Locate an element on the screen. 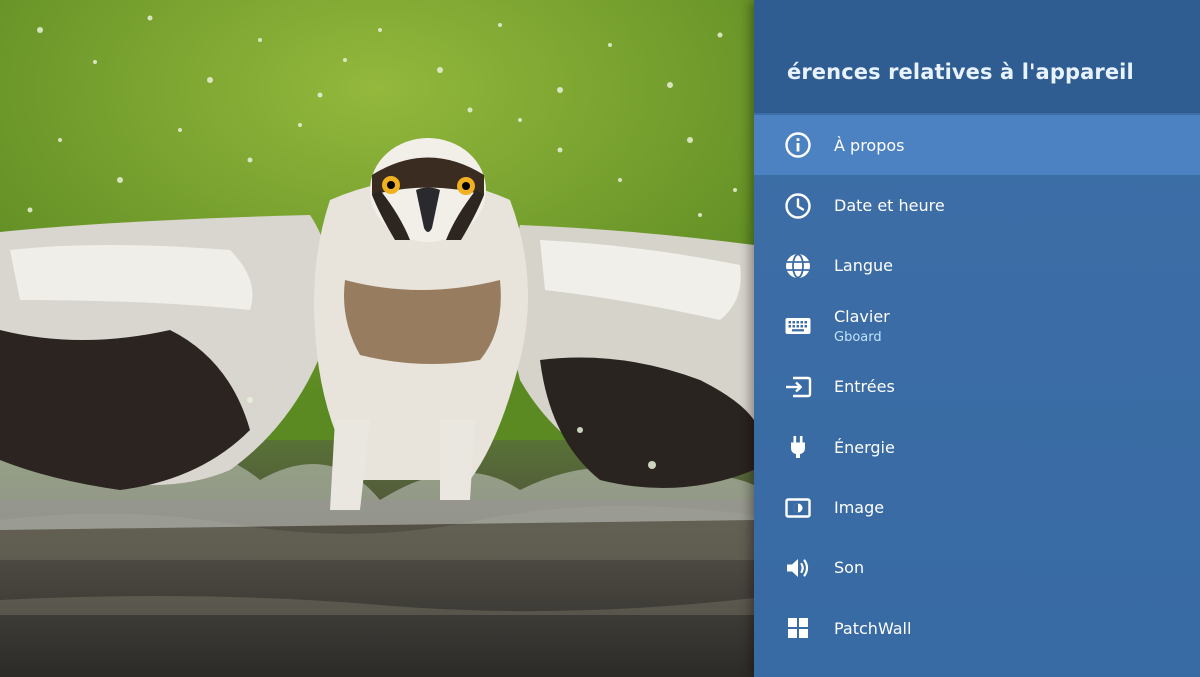 Image resolution: width=1200 pixels, height=677 pixels. menu-item-label: Entrées is located at coordinates (864, 387).